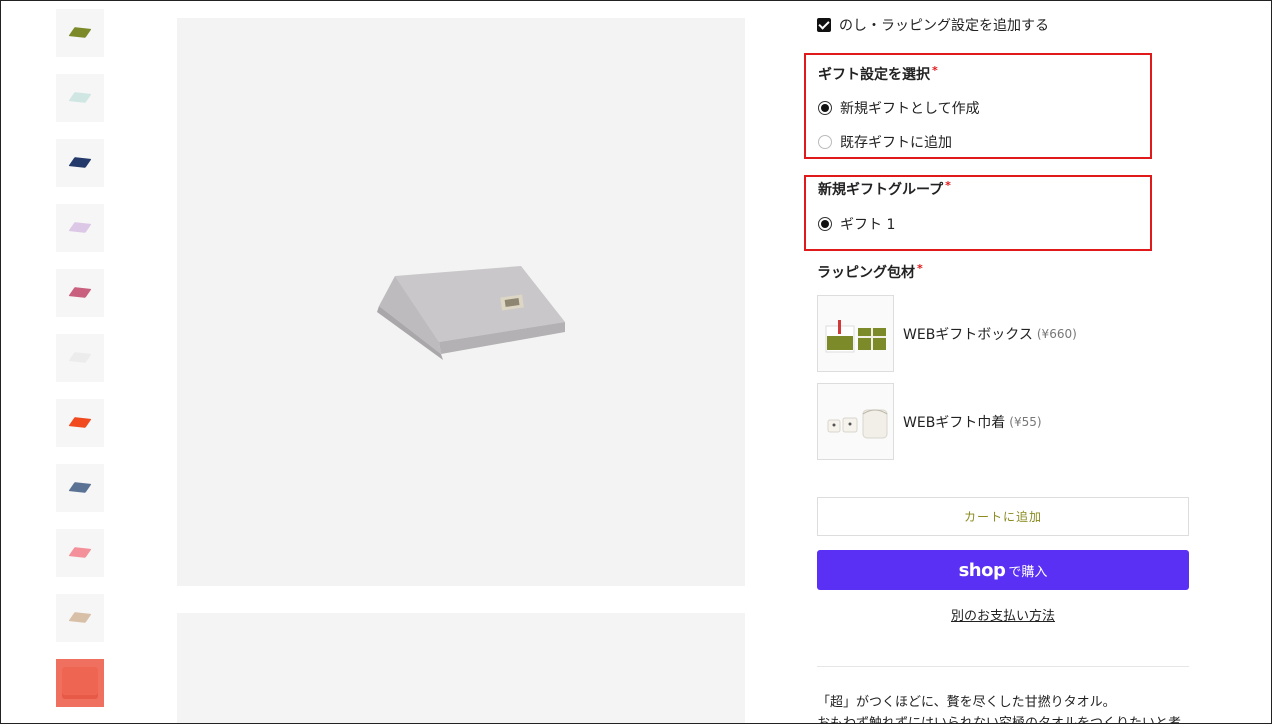 The image size is (1272, 724). I want to click on gift-pouch-image, so click(855, 421).